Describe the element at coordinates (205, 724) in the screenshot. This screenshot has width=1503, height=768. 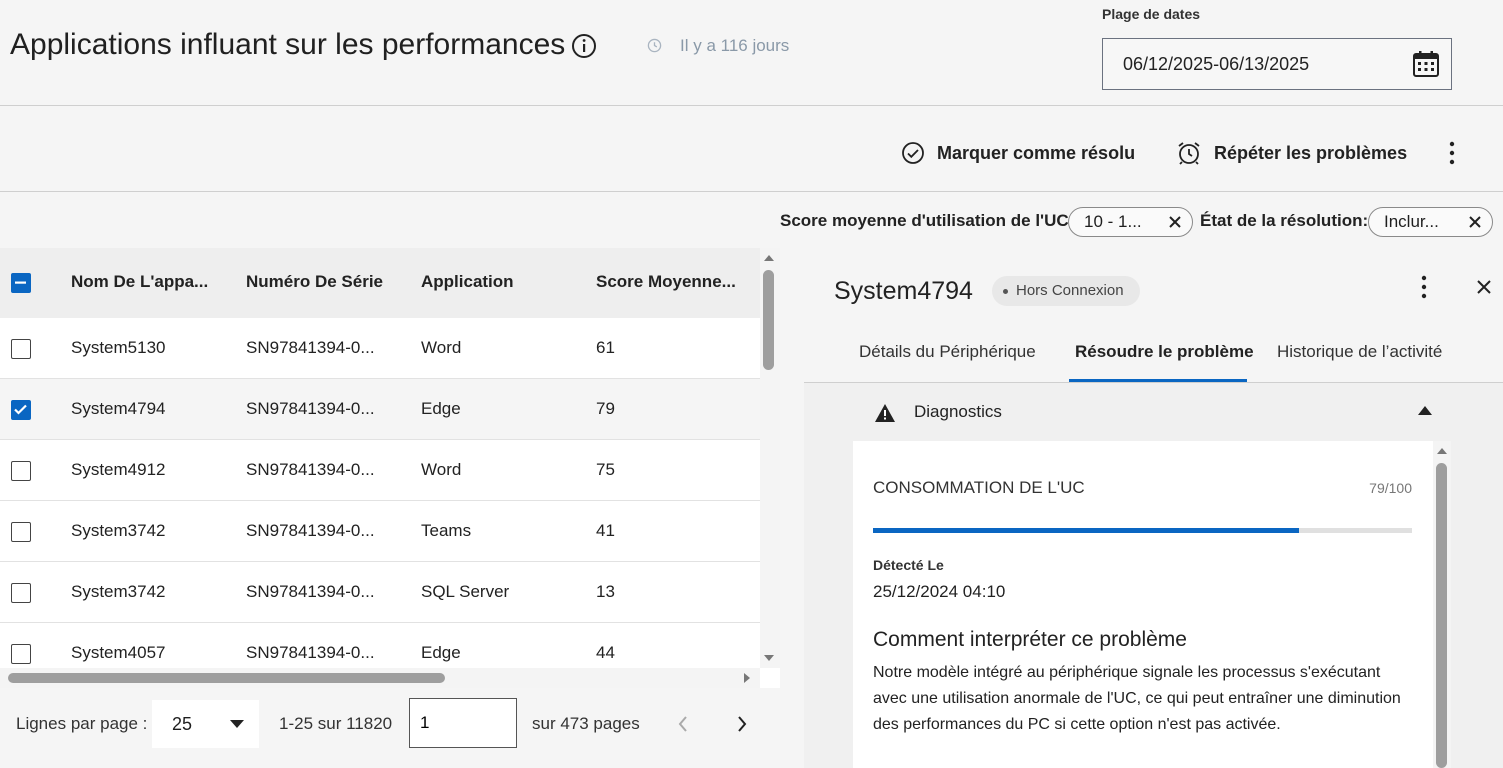
I see `rows-per-page-select: 25` at that location.